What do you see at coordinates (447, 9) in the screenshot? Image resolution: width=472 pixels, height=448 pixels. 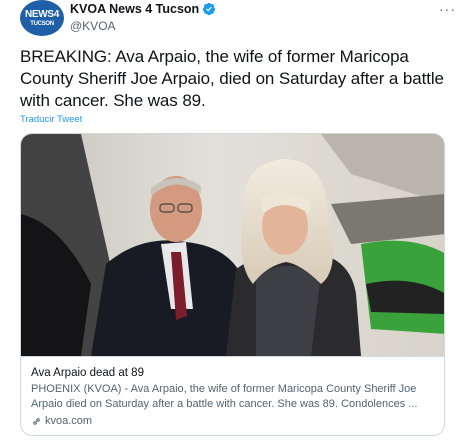 I see `more-icon: ···` at bounding box center [447, 9].